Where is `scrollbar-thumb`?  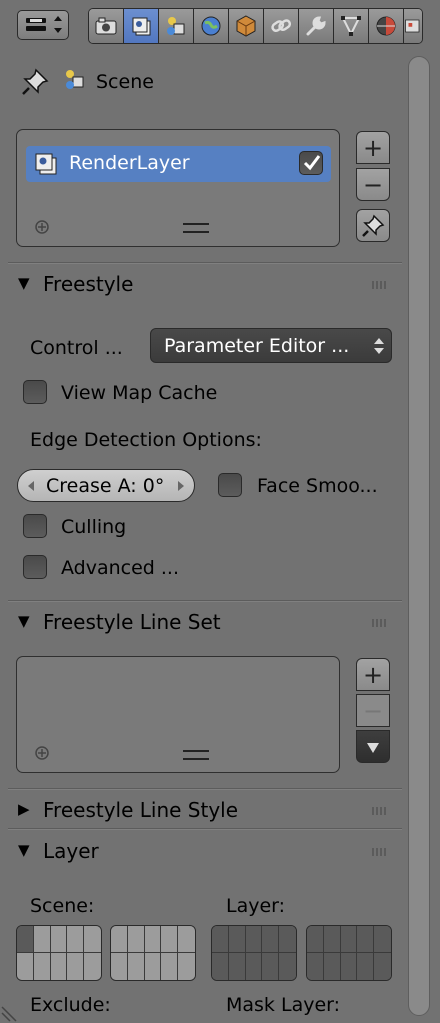
scrollbar-thumb is located at coordinates (419, 536).